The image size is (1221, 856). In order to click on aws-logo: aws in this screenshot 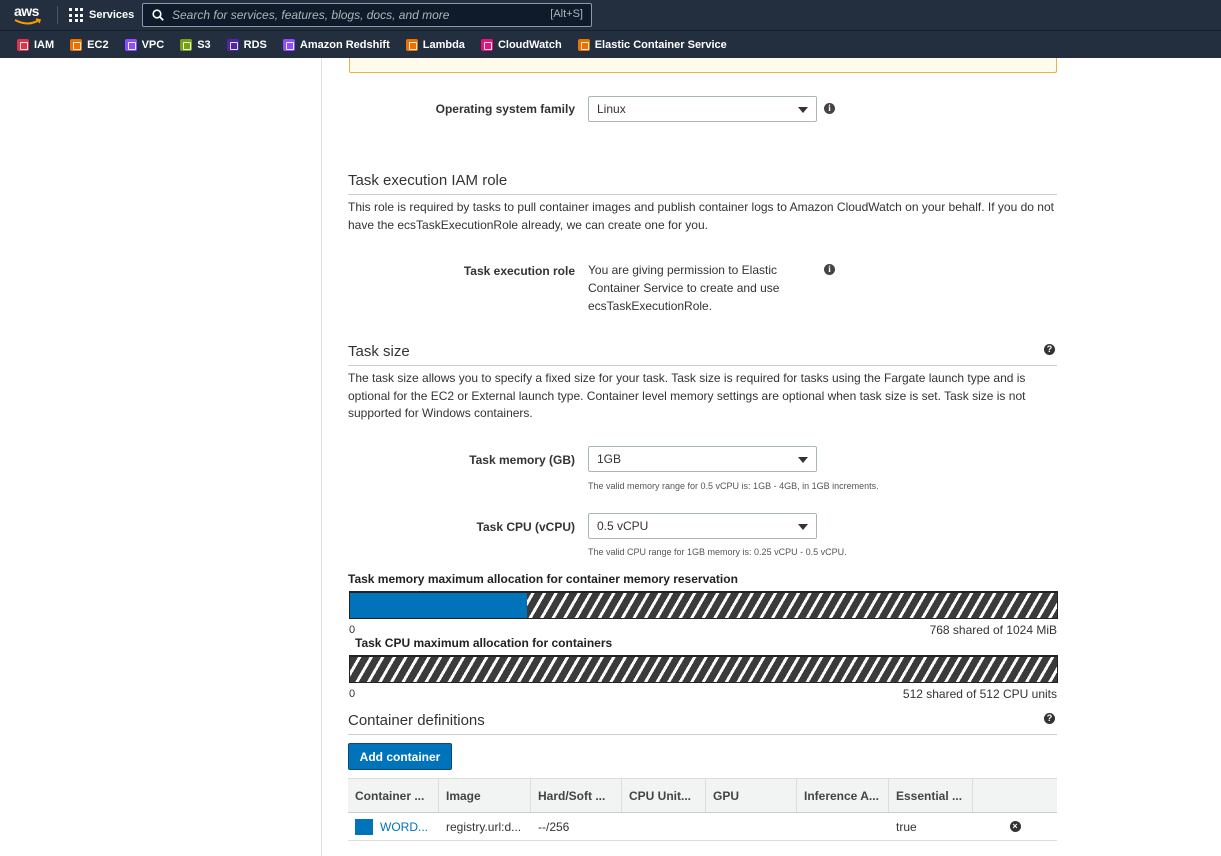, I will do `click(29, 15)`.